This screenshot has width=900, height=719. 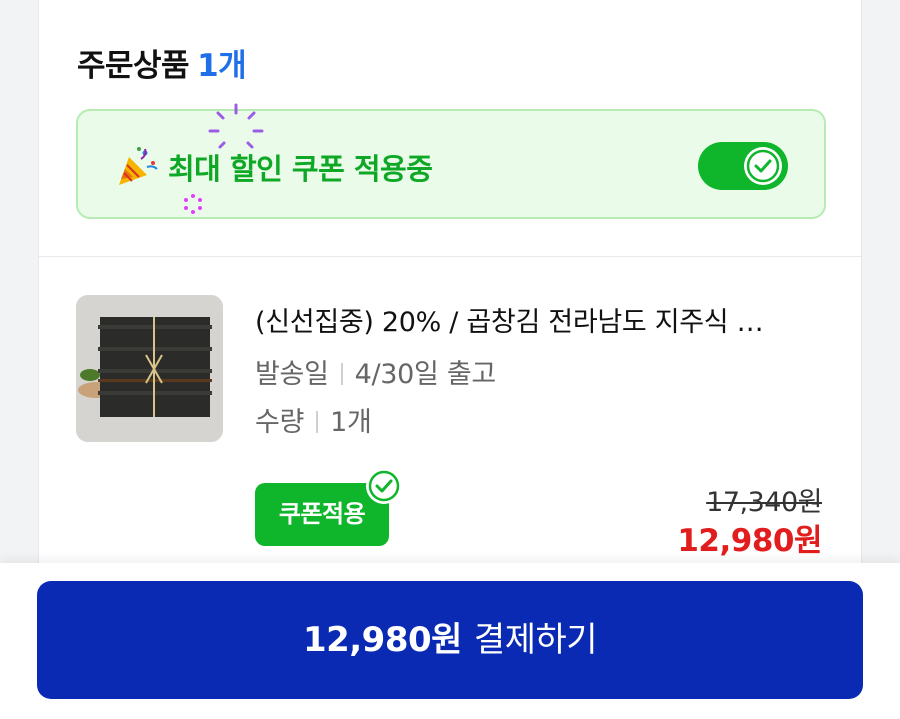 What do you see at coordinates (743, 166) in the screenshot?
I see `coupon-toggle` at bounding box center [743, 166].